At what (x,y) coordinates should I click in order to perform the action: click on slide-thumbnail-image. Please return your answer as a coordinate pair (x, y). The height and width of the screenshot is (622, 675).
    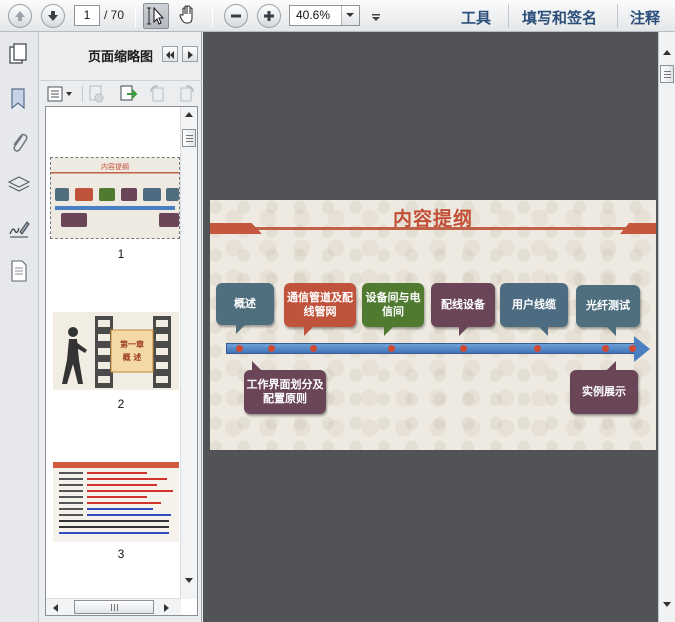
    Looking at the image, I should click on (116, 502).